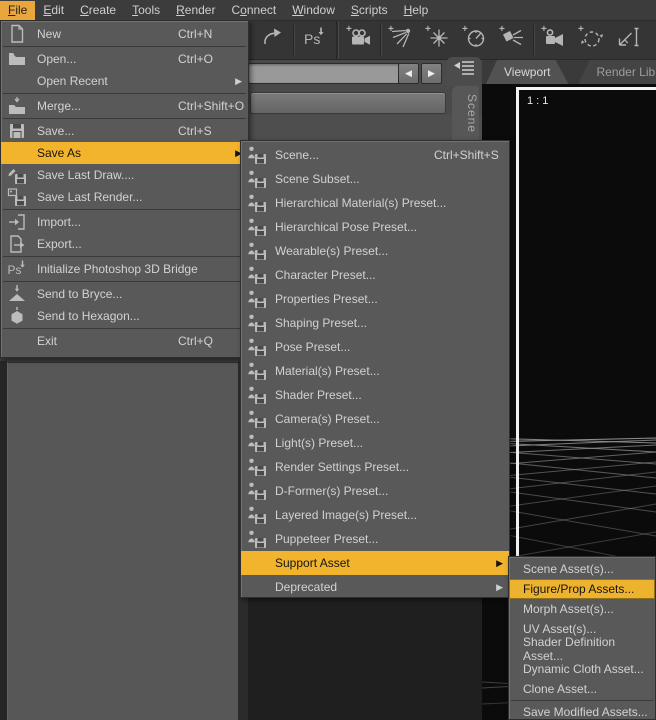 The width and height of the screenshot is (656, 720). I want to click on layered-image-preset-icon, so click(257, 515).